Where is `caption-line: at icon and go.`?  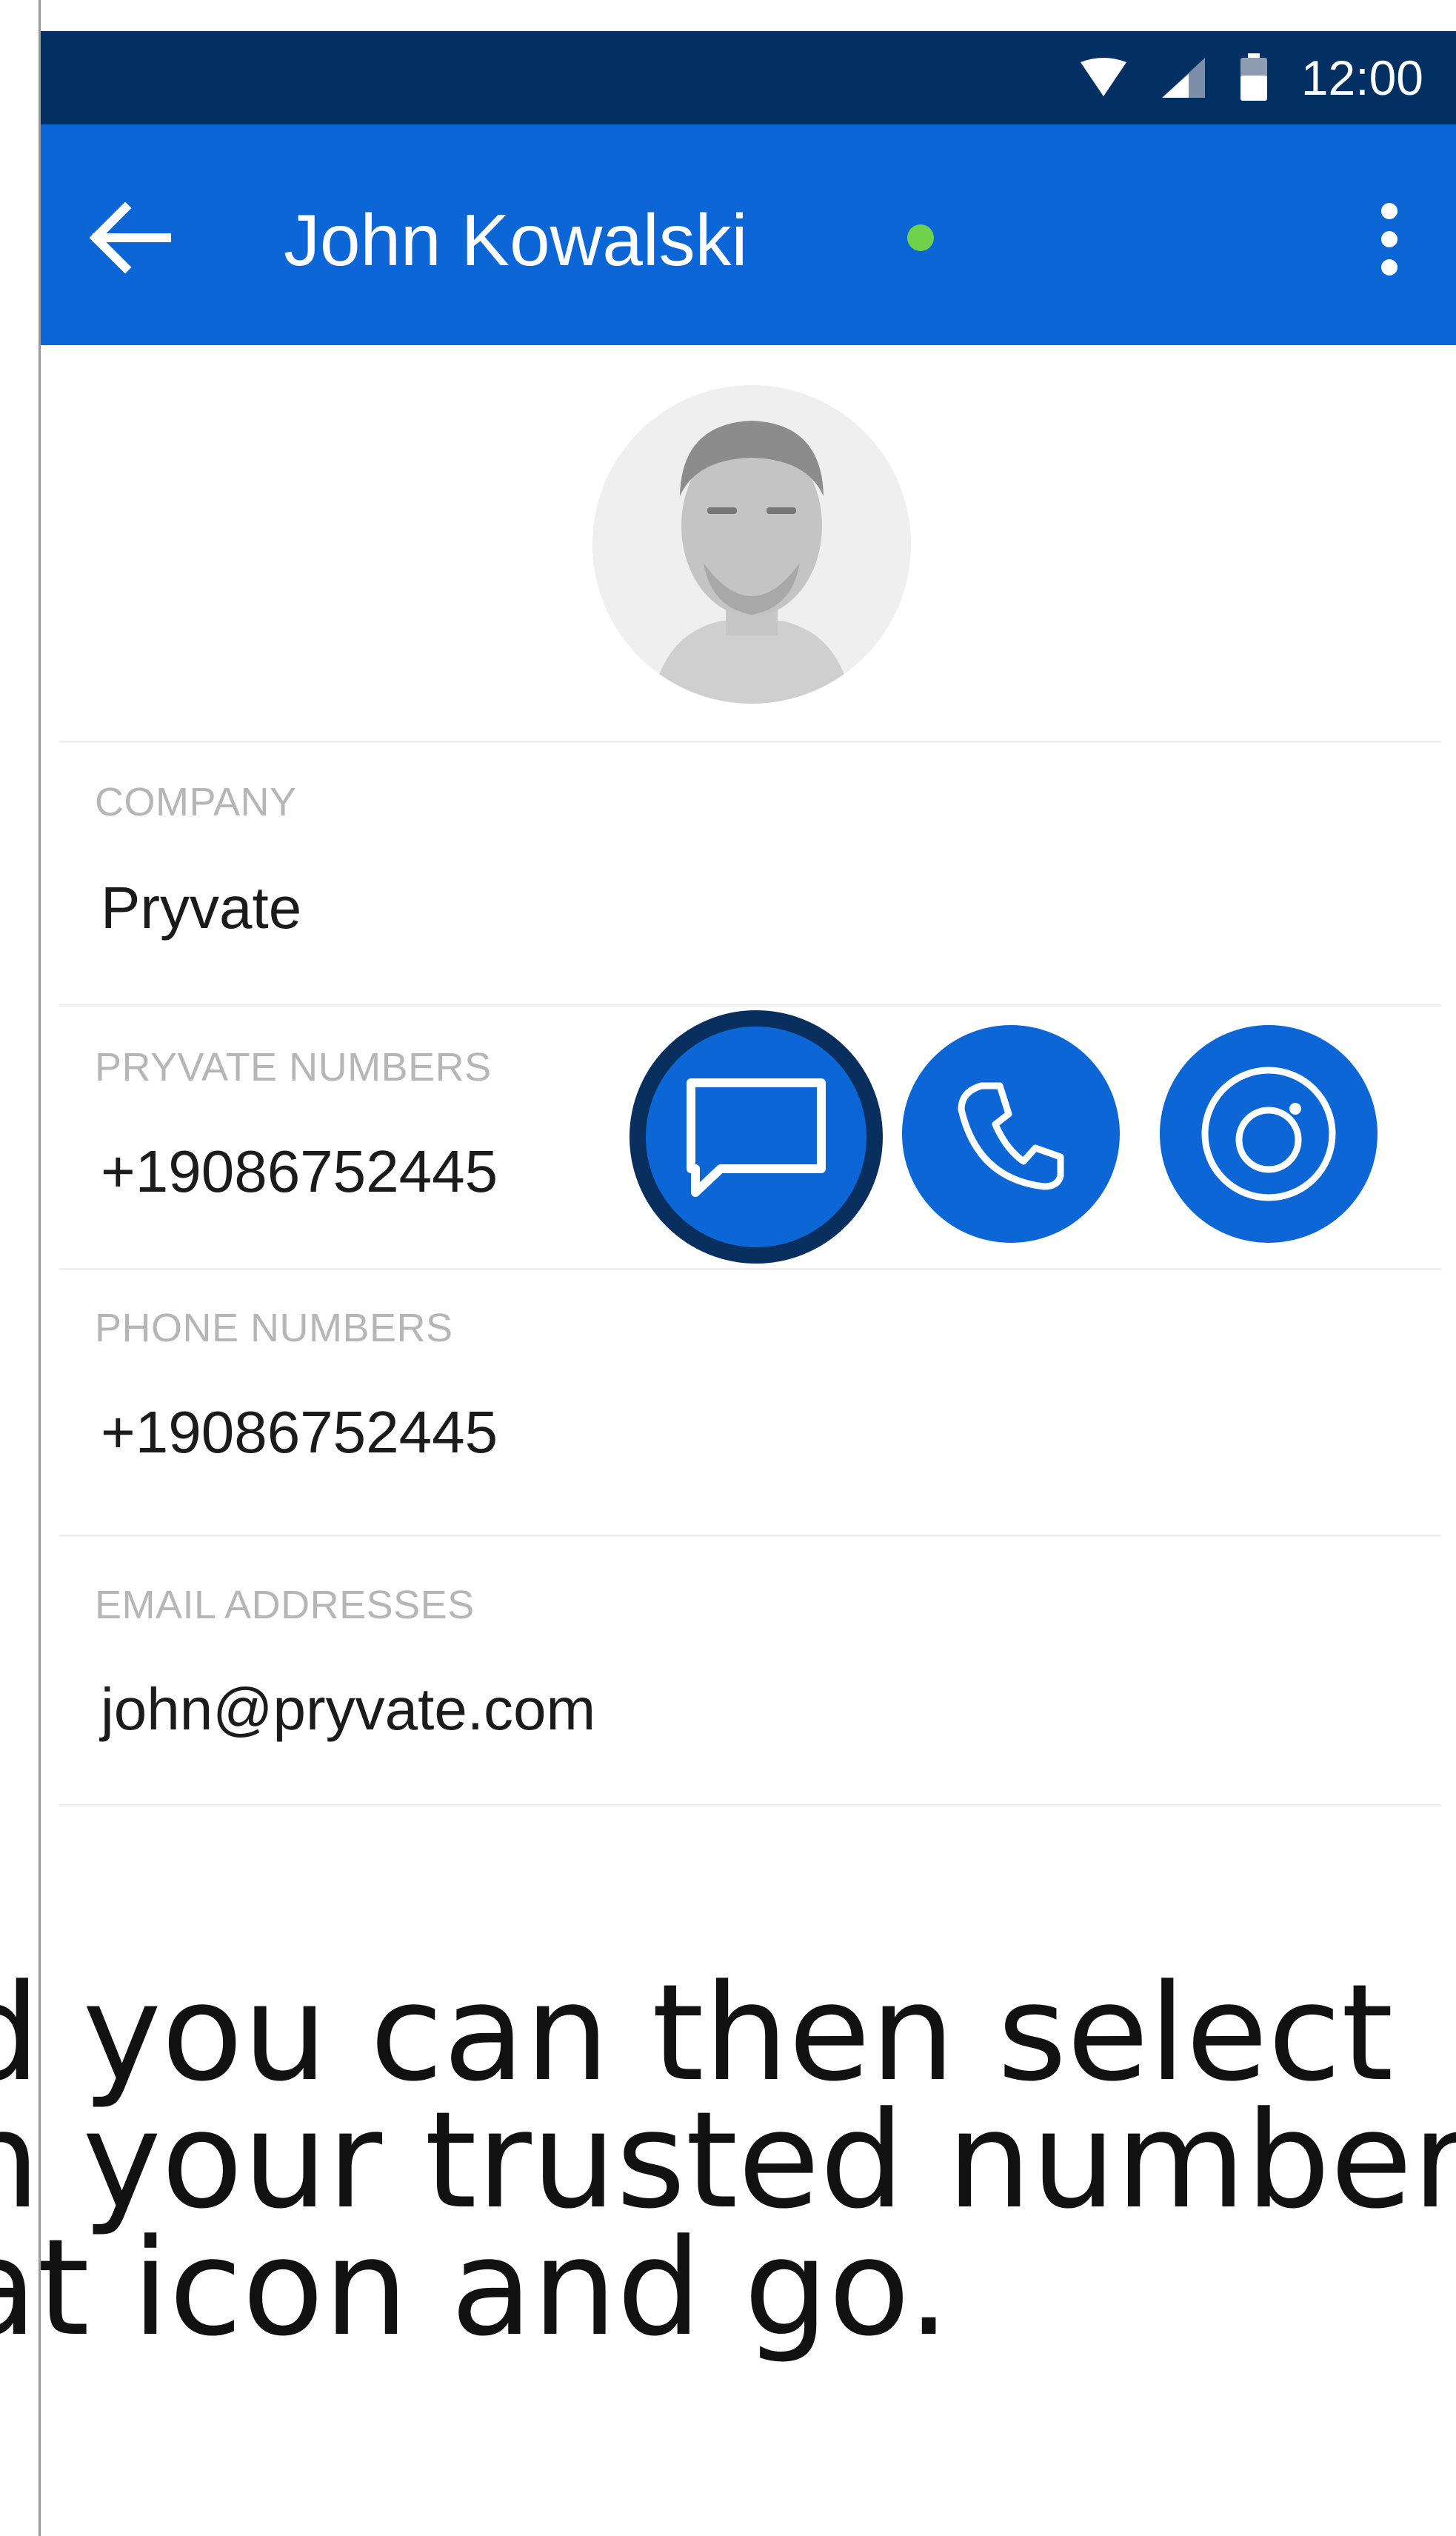 caption-line: at icon and go. is located at coordinates (475, 2288).